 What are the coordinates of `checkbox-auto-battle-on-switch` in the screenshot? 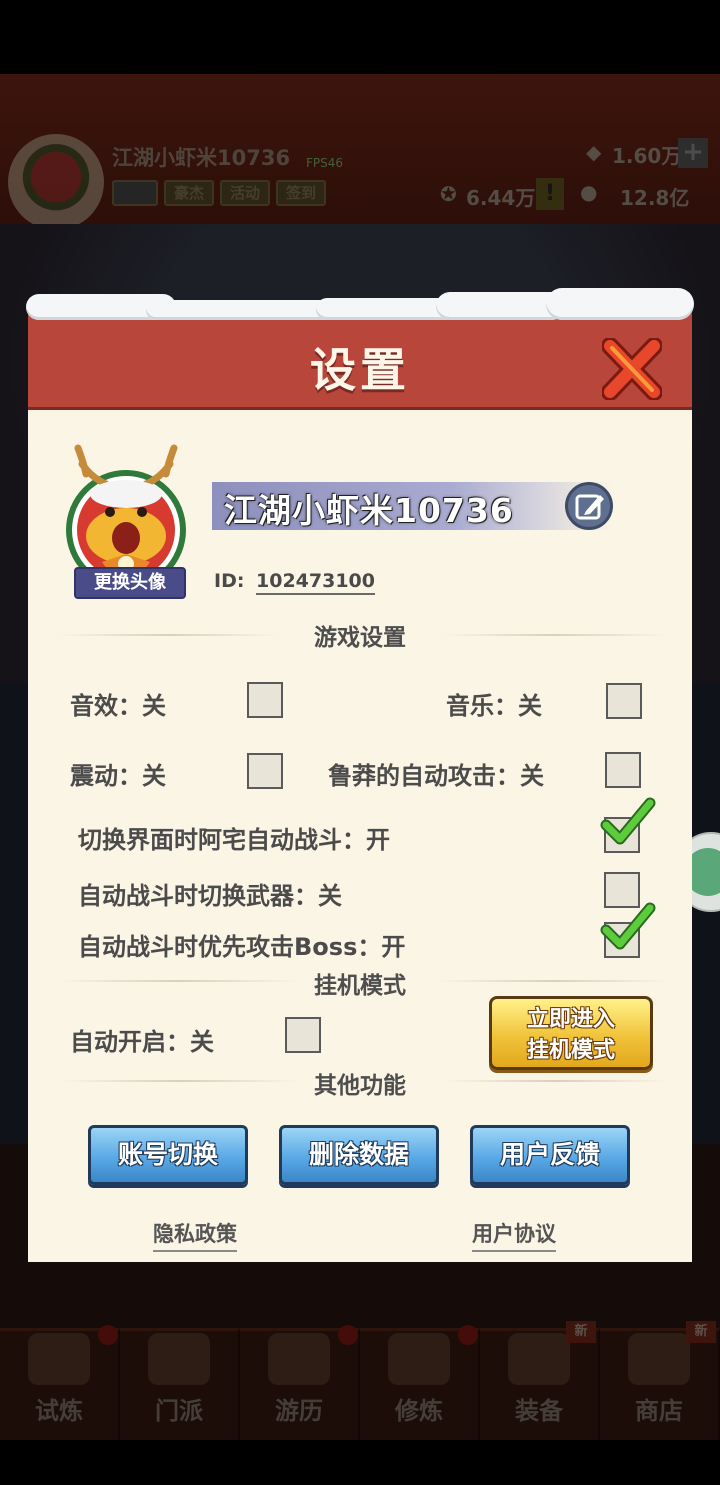 It's located at (628, 825).